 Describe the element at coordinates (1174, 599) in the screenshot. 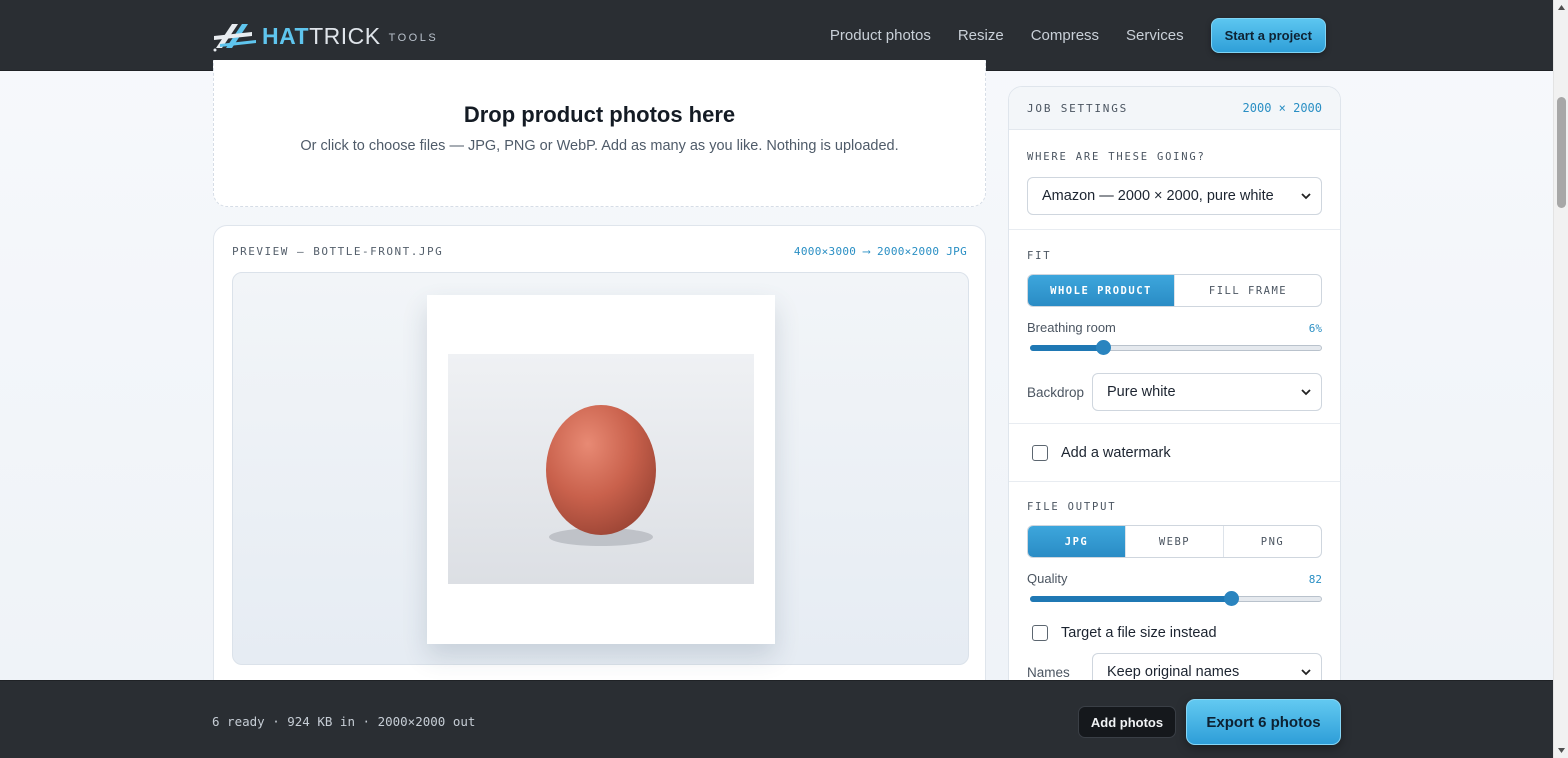

I see `quality-slider` at that location.